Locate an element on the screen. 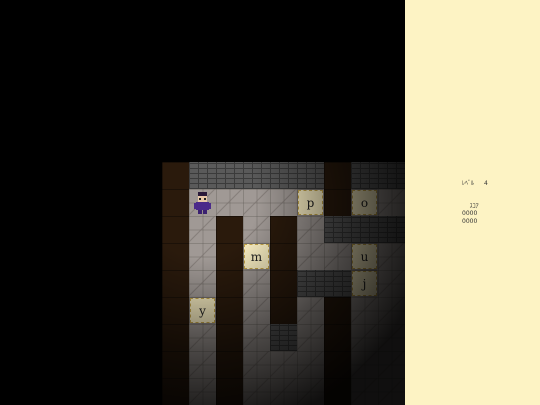 This screenshot has width=540, height=405. level-stat: ﾚﾍﾞﾙ 4 is located at coordinates (475, 183).